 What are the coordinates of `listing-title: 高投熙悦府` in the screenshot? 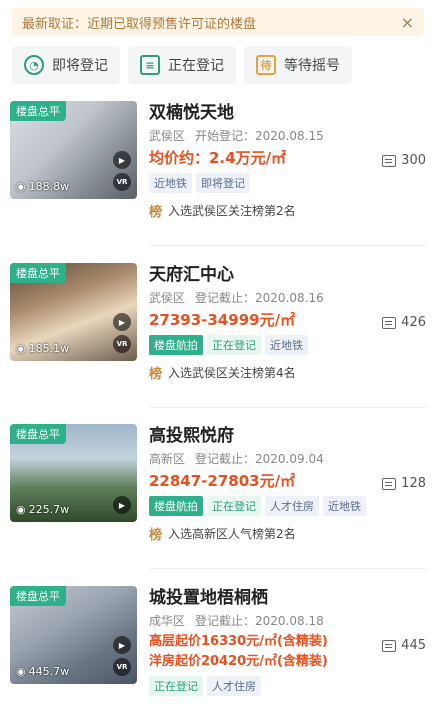 It's located at (269, 436).